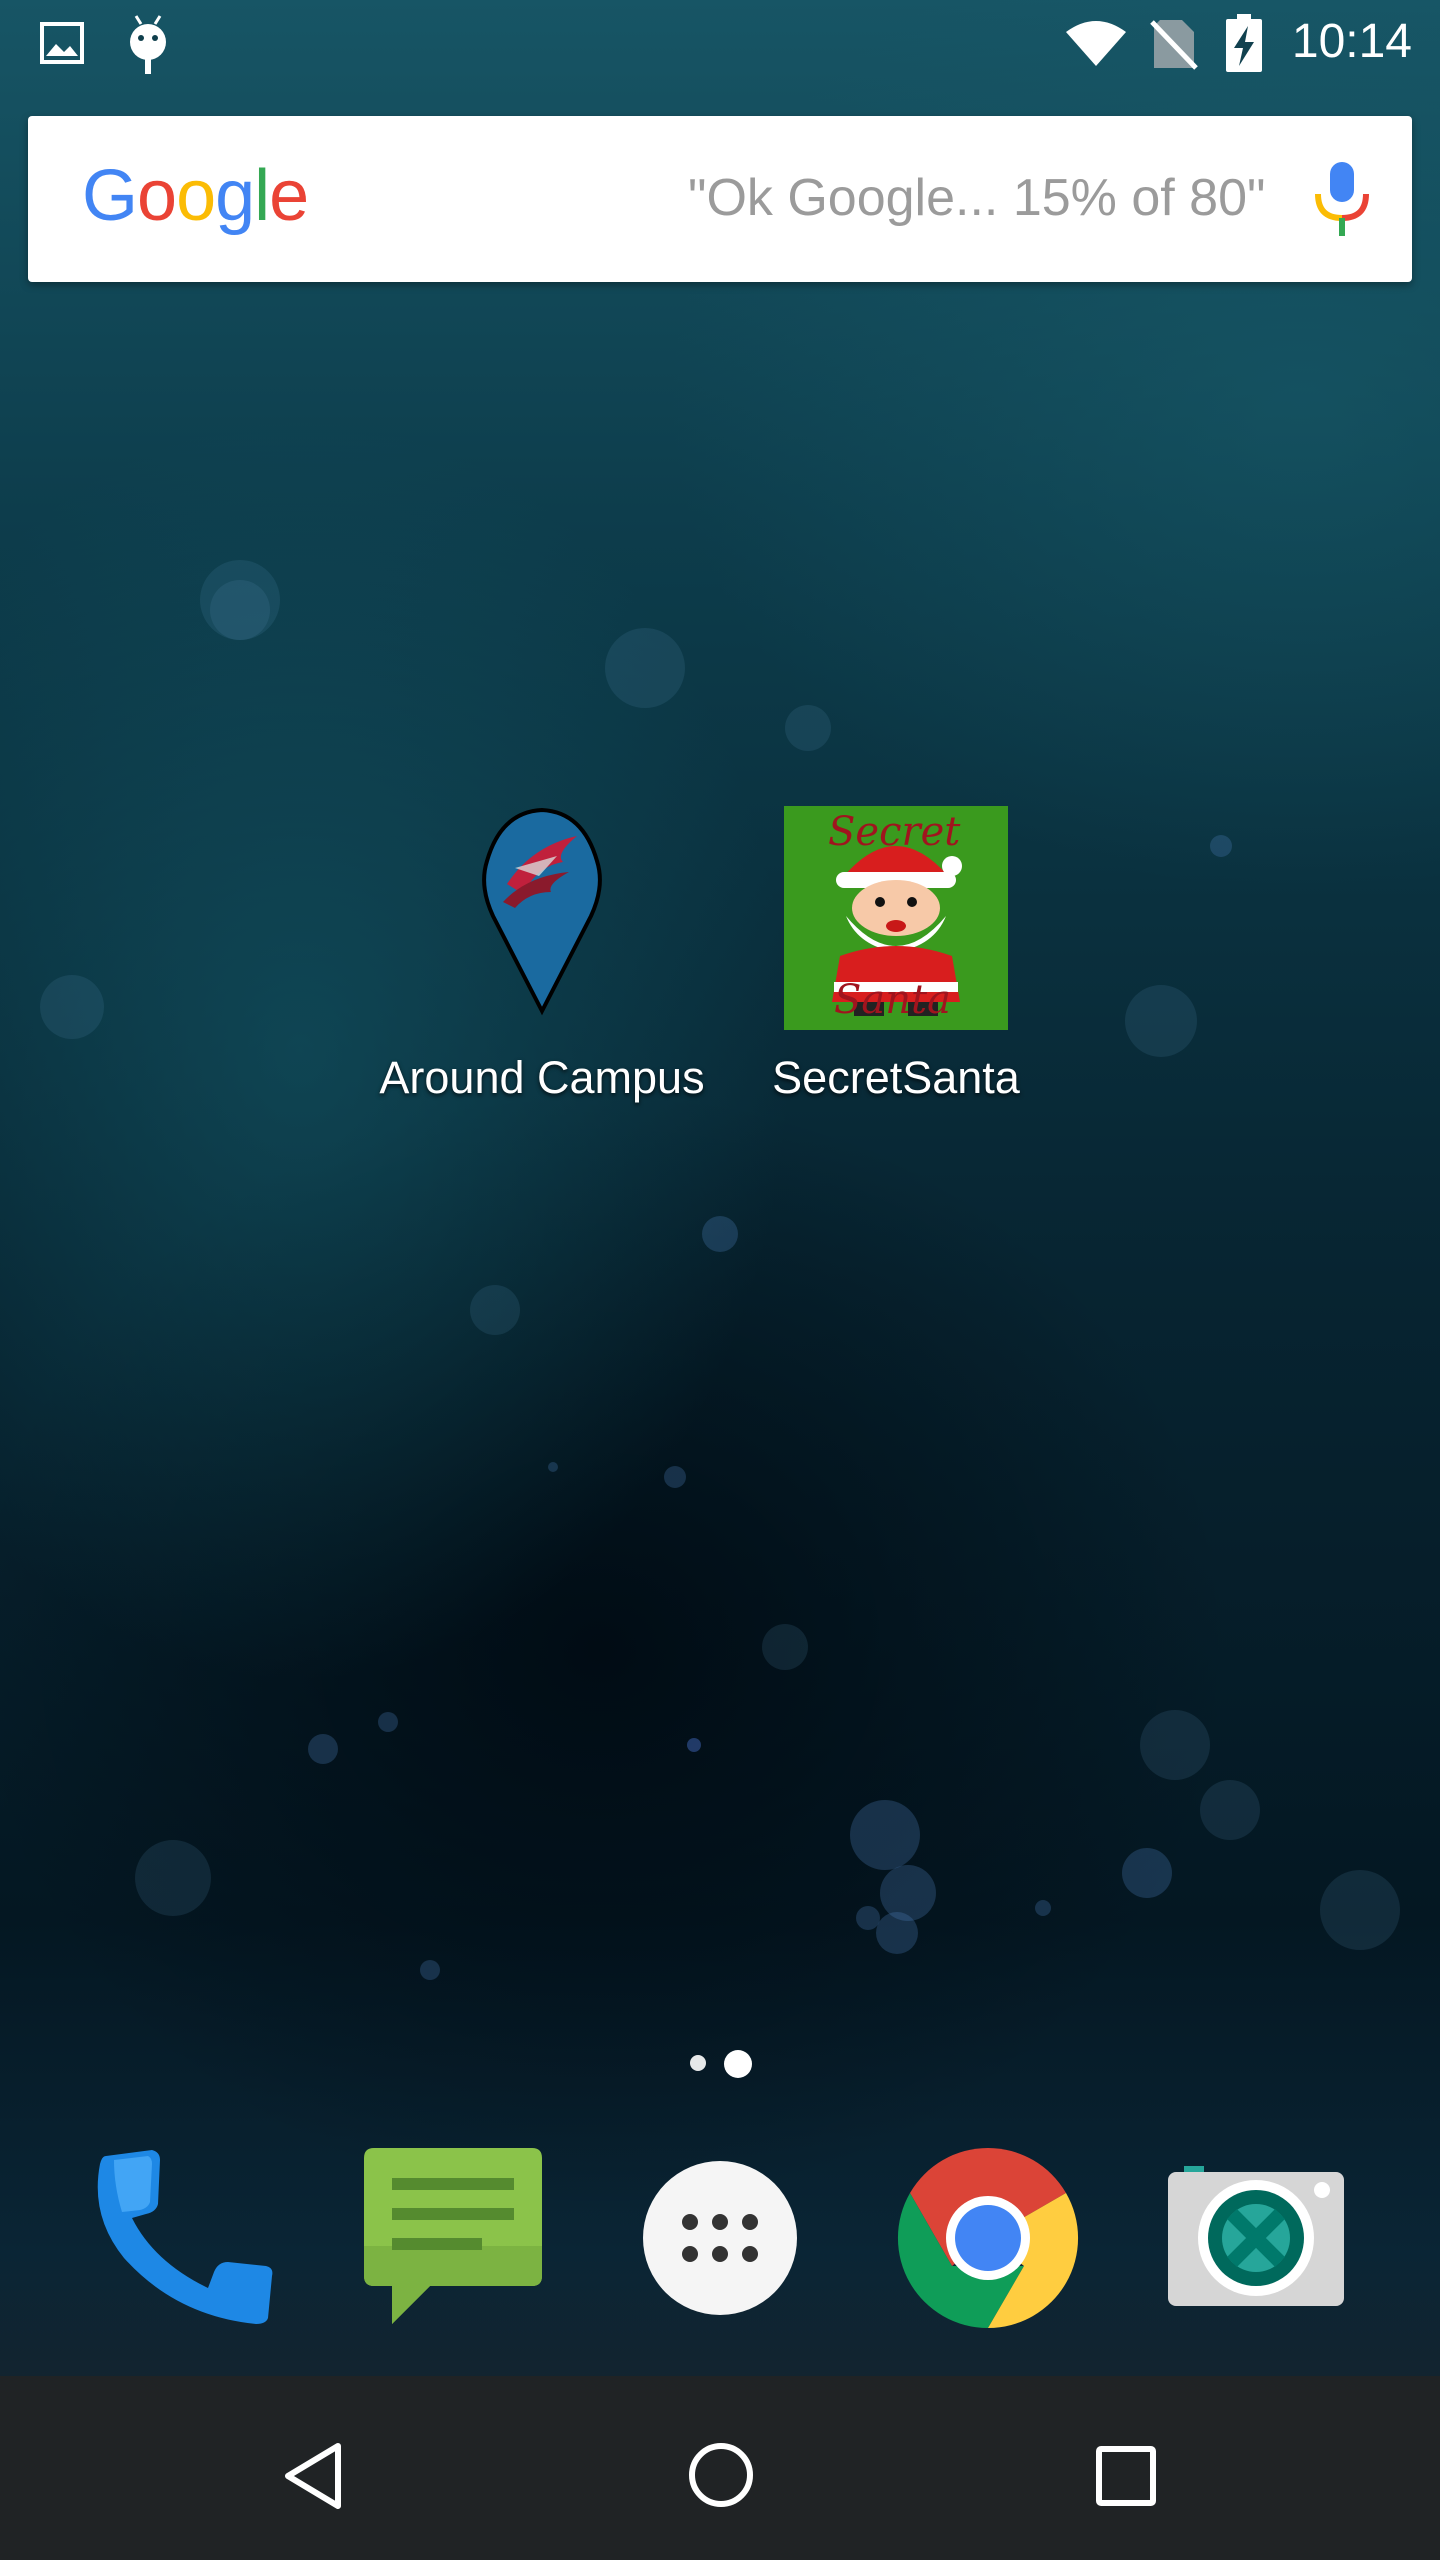 This screenshot has width=1440, height=2560. Describe the element at coordinates (698, 2063) in the screenshot. I see `page-dot` at that location.